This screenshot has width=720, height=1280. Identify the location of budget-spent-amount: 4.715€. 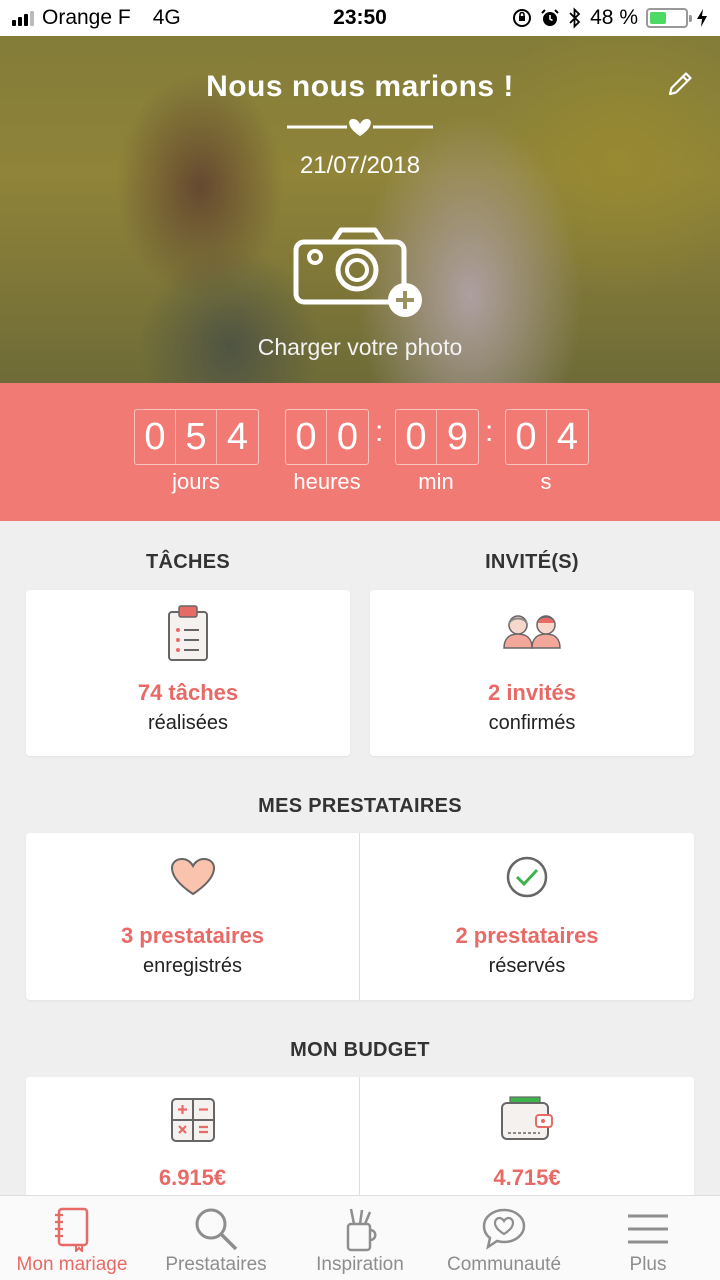
(527, 1177).